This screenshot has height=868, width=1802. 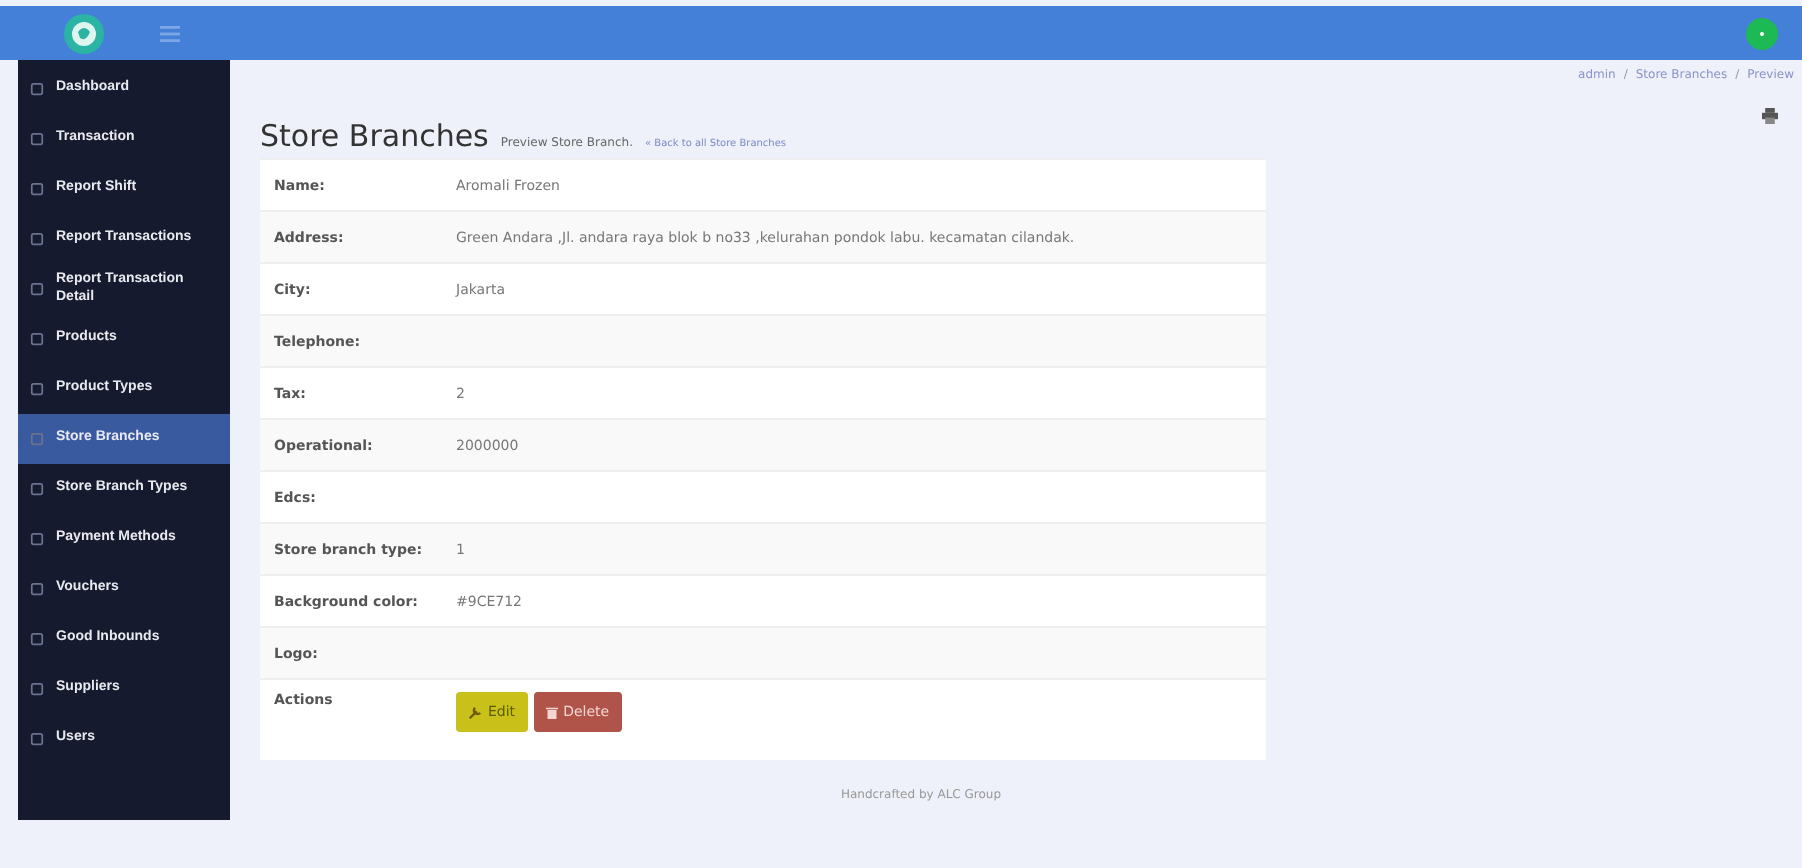 What do you see at coordinates (1762, 33) in the screenshot?
I see `avatar-icon` at bounding box center [1762, 33].